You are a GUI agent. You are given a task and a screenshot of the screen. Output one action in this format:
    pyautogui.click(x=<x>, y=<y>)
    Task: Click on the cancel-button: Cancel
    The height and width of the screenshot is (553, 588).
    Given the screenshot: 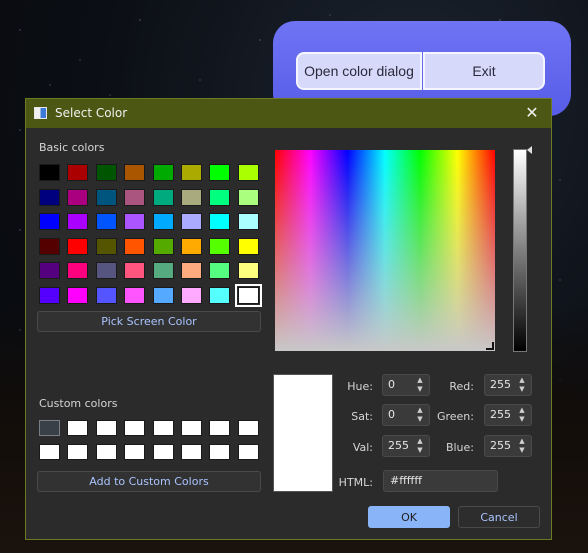 What is the action you would take?
    pyautogui.click(x=499, y=517)
    